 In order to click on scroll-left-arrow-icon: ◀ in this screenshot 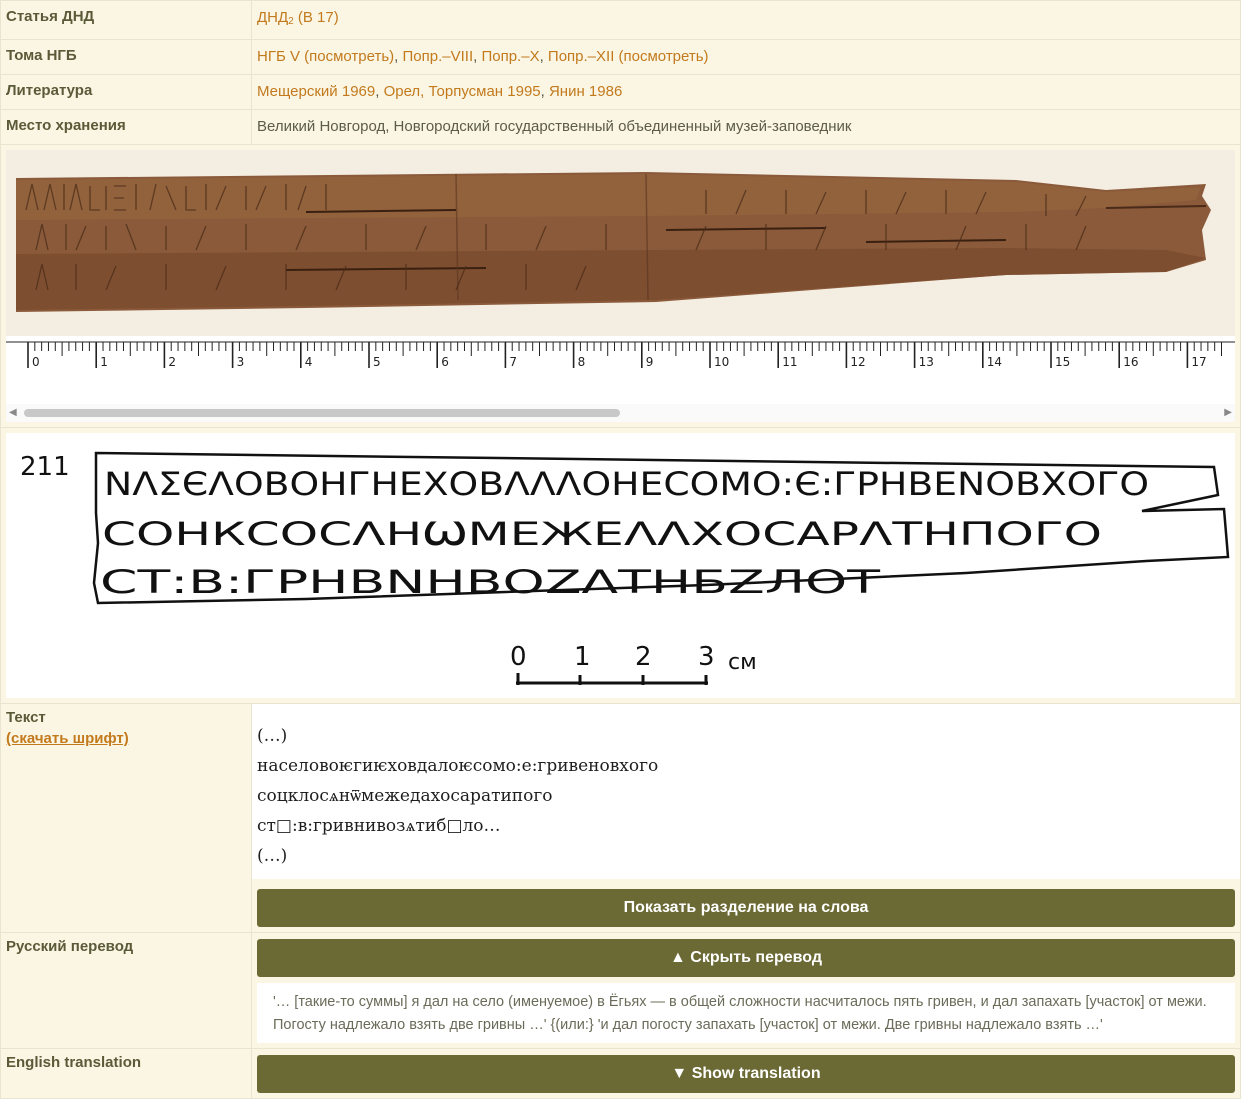, I will do `click(13, 412)`.